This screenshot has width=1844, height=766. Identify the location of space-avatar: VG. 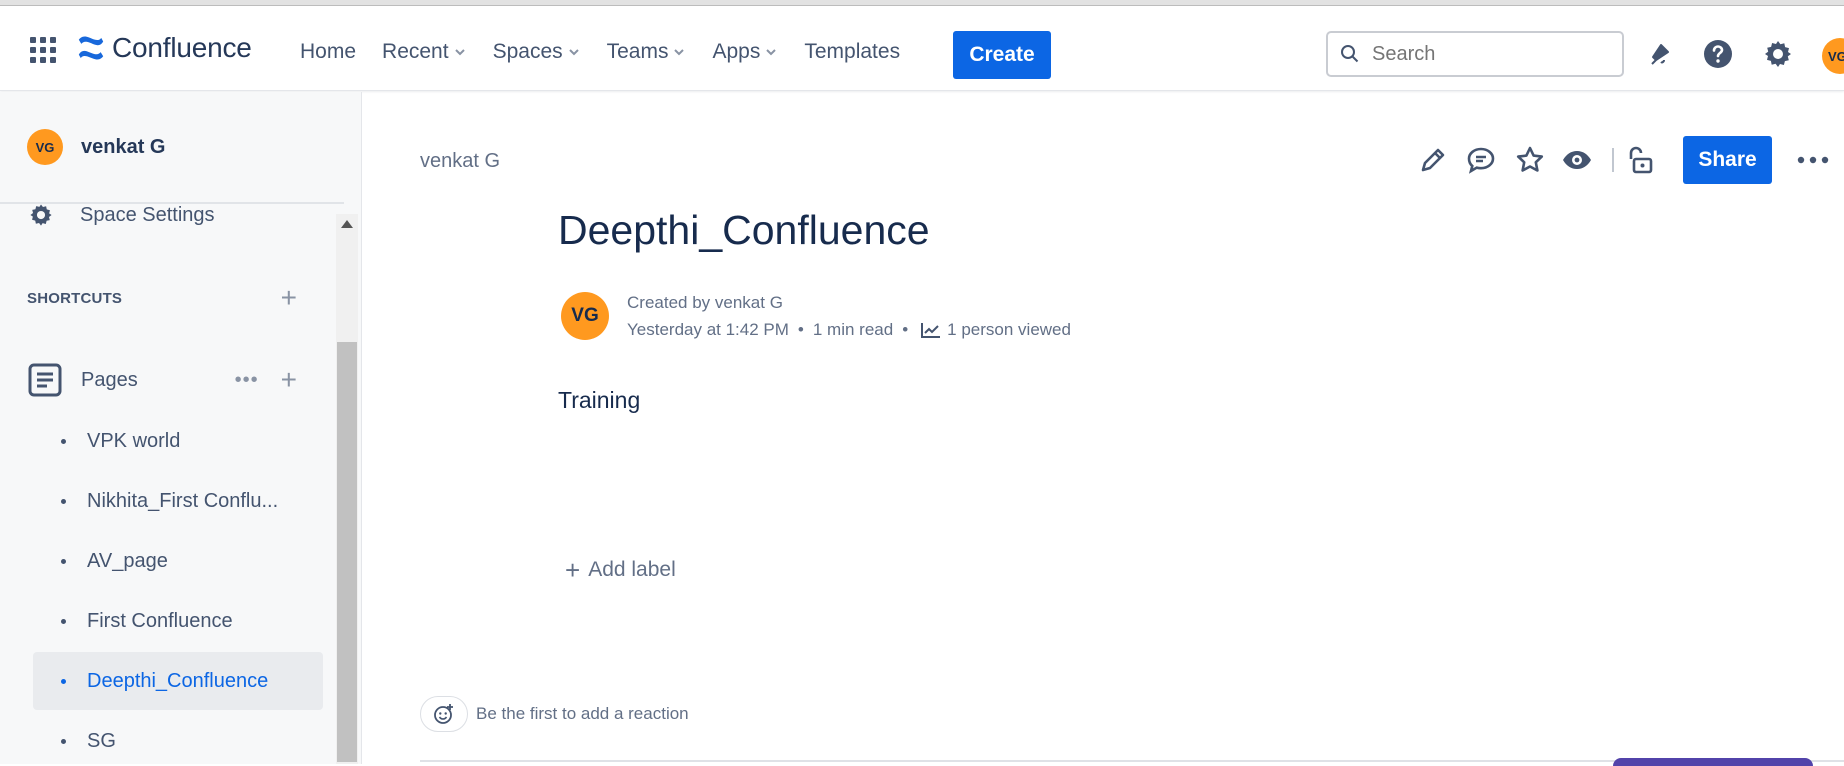
(45, 147).